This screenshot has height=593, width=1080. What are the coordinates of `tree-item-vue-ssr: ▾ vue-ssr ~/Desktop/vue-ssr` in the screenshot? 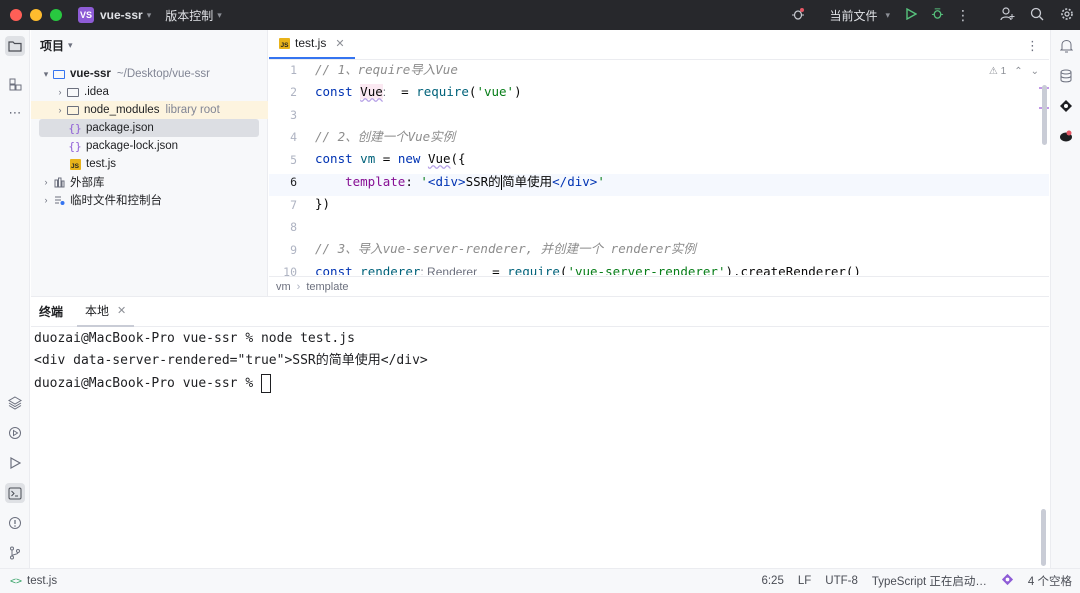 It's located at (149, 74).